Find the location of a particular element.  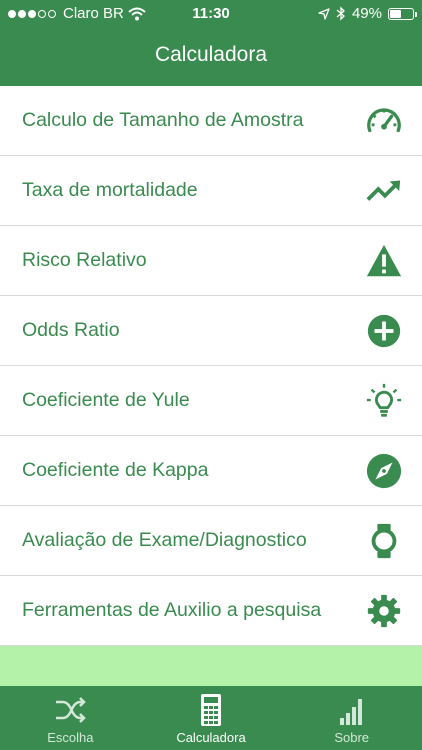

calculator-icon is located at coordinates (211, 710).